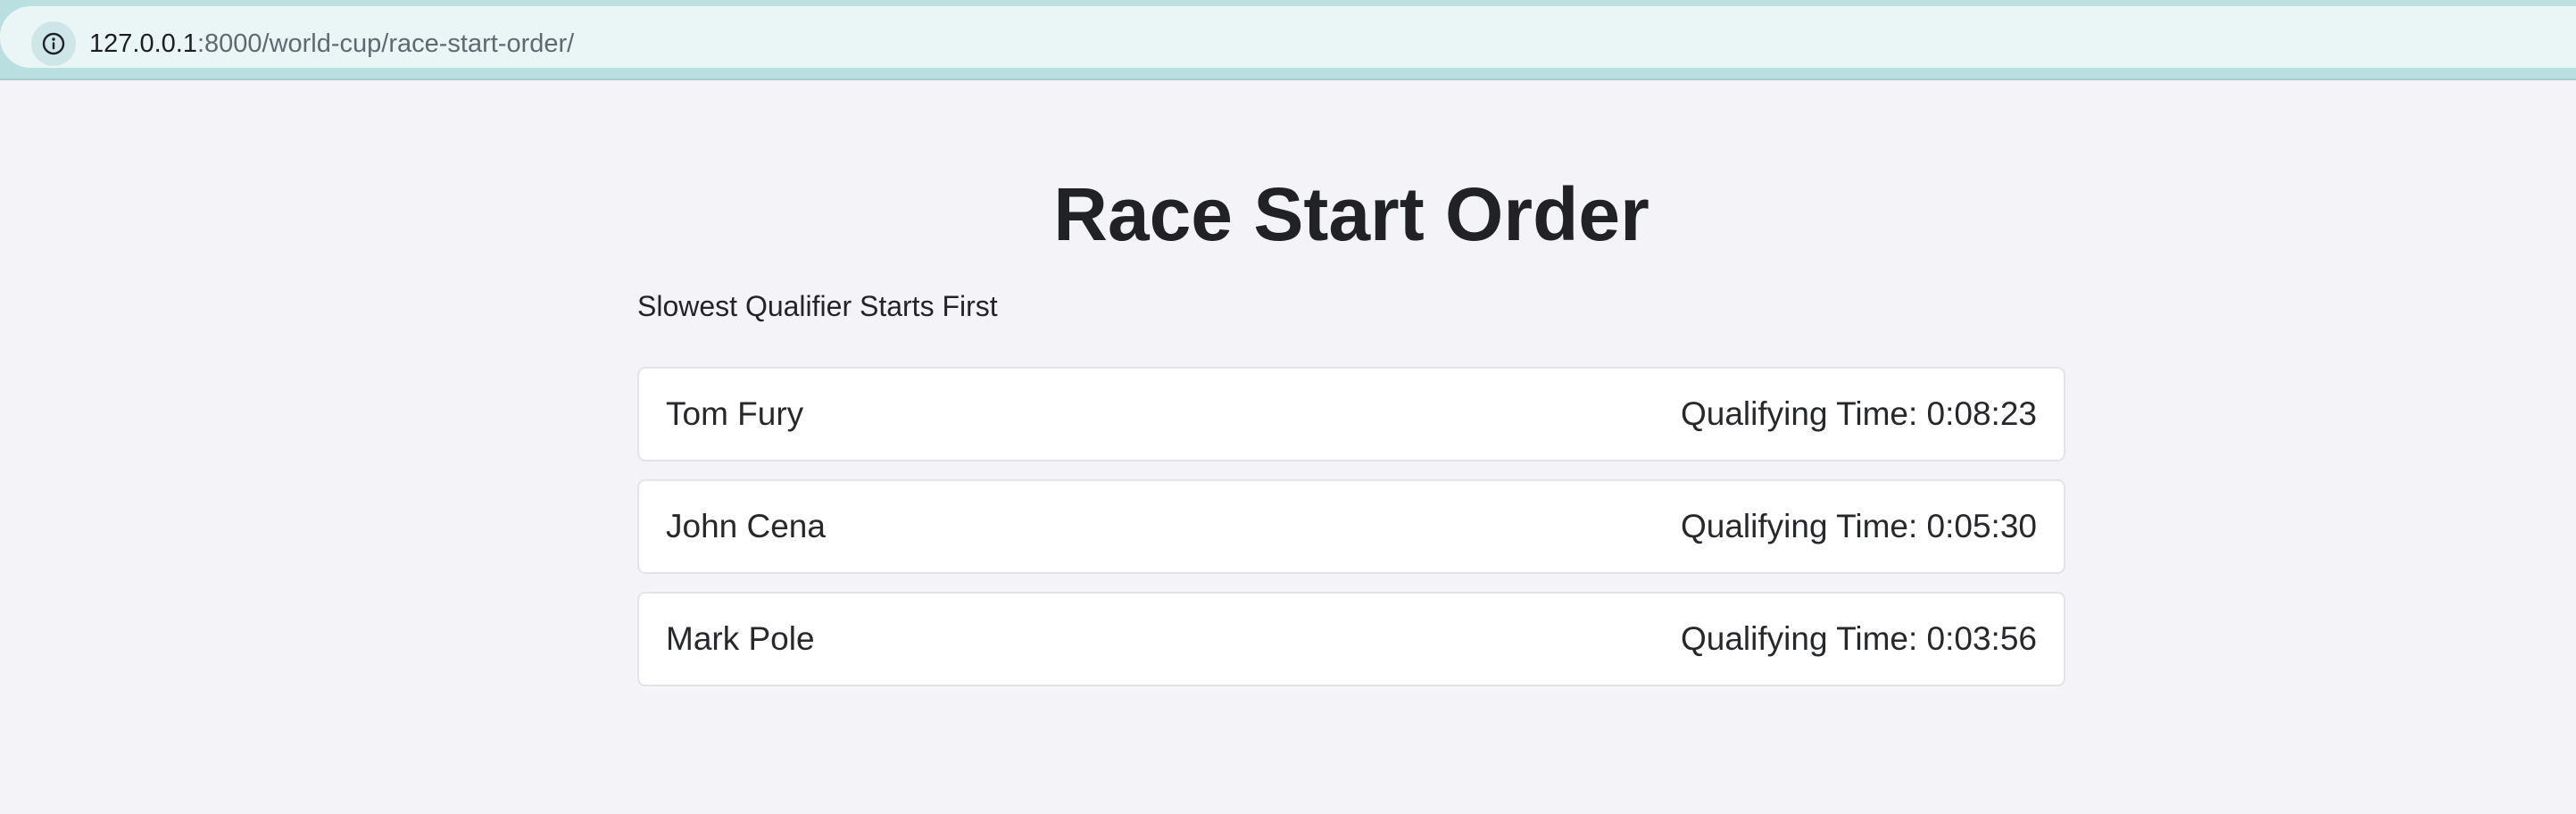 The height and width of the screenshot is (814, 2576). I want to click on site-info-button, so click(53, 43).